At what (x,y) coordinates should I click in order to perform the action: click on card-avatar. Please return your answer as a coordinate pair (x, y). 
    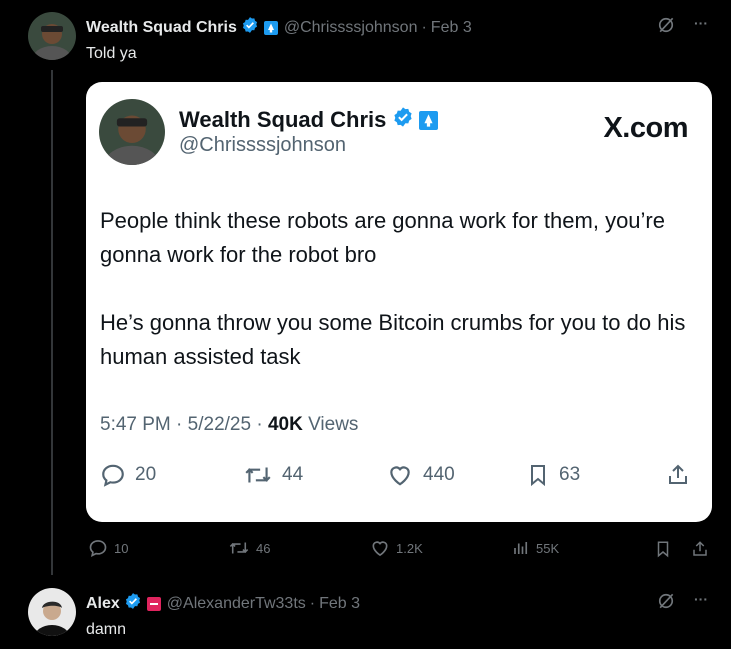
    Looking at the image, I should click on (132, 132).